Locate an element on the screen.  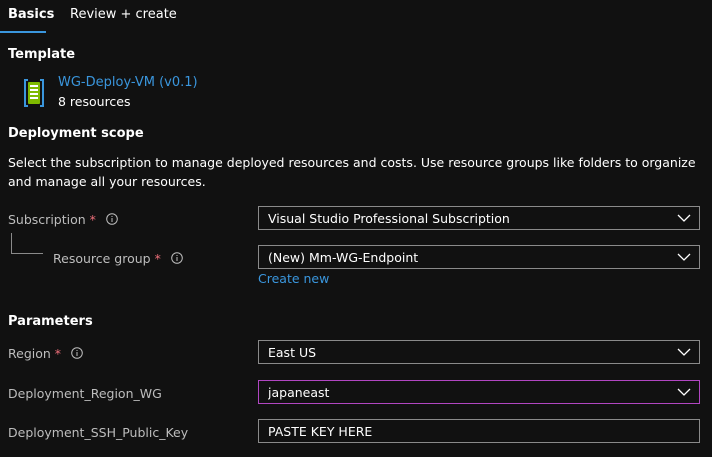
tree-connector-horizontal is located at coordinates (27, 253).